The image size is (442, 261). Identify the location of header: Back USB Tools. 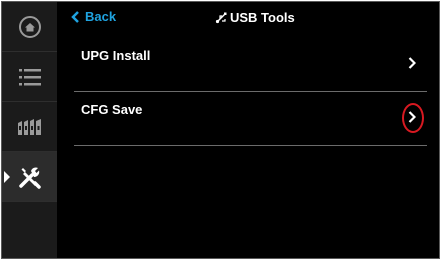
(248, 18).